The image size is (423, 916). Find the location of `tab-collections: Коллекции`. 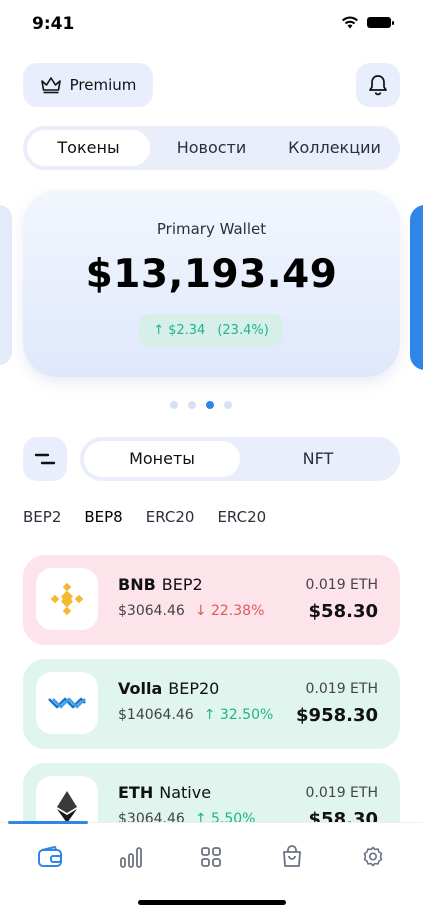

tab-collections: Коллекции is located at coordinates (334, 148).